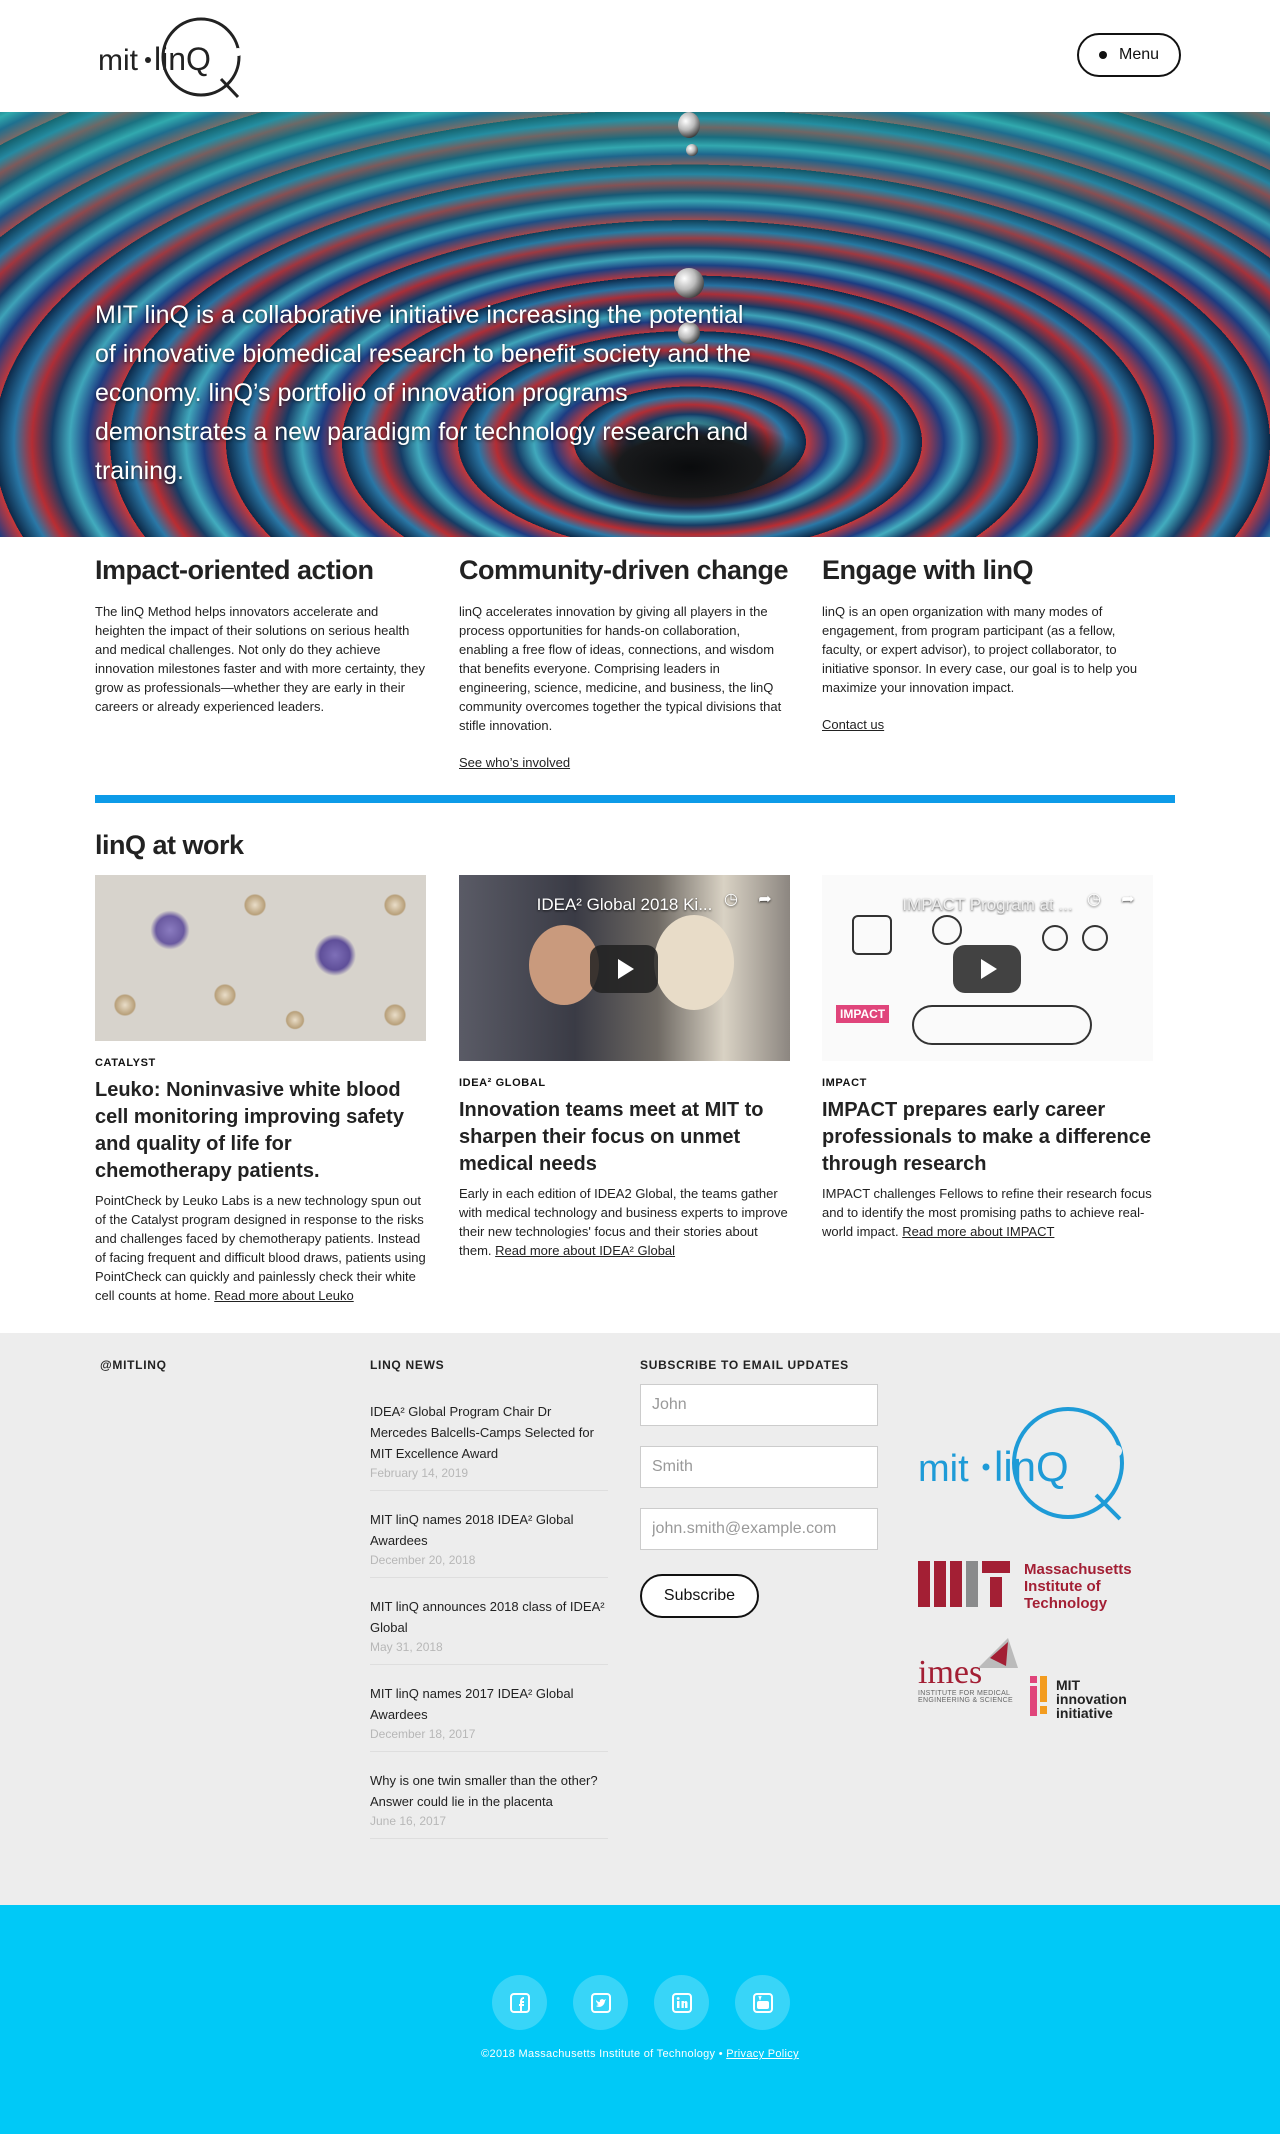  What do you see at coordinates (853, 724) in the screenshot?
I see `contact-us-link: Contact us` at bounding box center [853, 724].